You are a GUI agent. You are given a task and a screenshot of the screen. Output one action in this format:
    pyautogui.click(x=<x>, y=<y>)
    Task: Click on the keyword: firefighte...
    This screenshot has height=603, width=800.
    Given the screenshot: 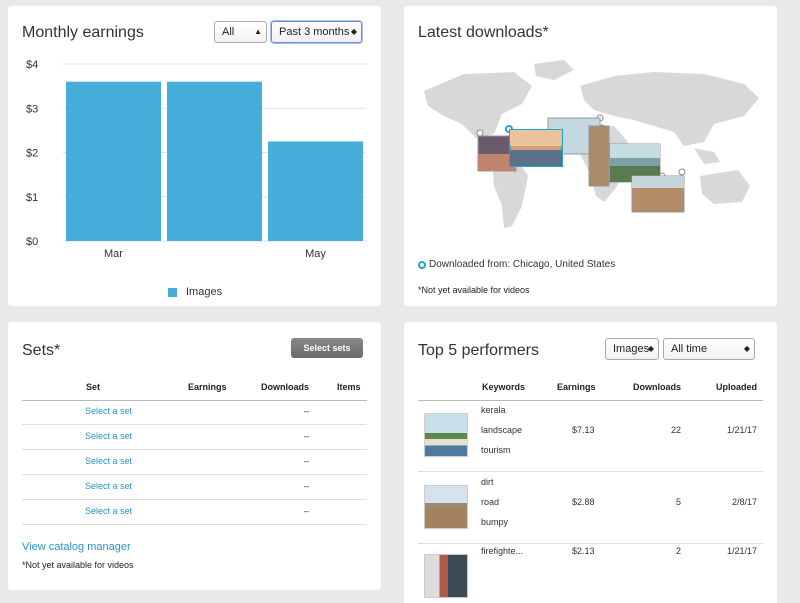 What is the action you would take?
    pyautogui.click(x=502, y=551)
    